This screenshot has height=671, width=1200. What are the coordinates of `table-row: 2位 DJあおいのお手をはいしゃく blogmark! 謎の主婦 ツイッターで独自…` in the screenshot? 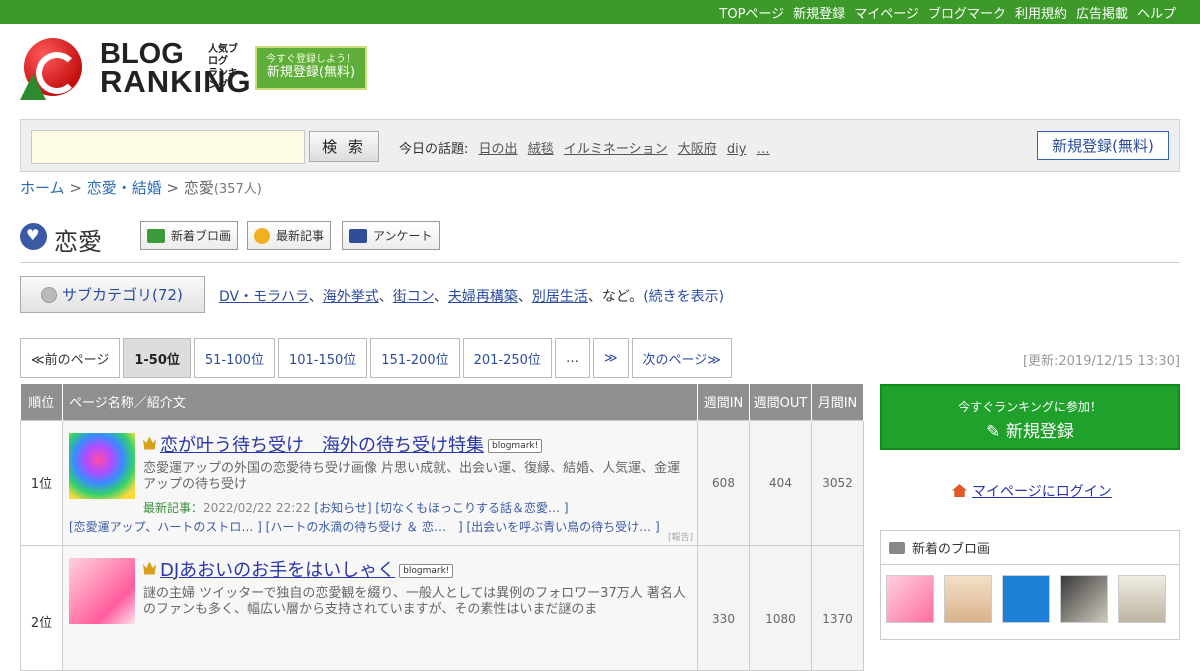 It's located at (442, 607).